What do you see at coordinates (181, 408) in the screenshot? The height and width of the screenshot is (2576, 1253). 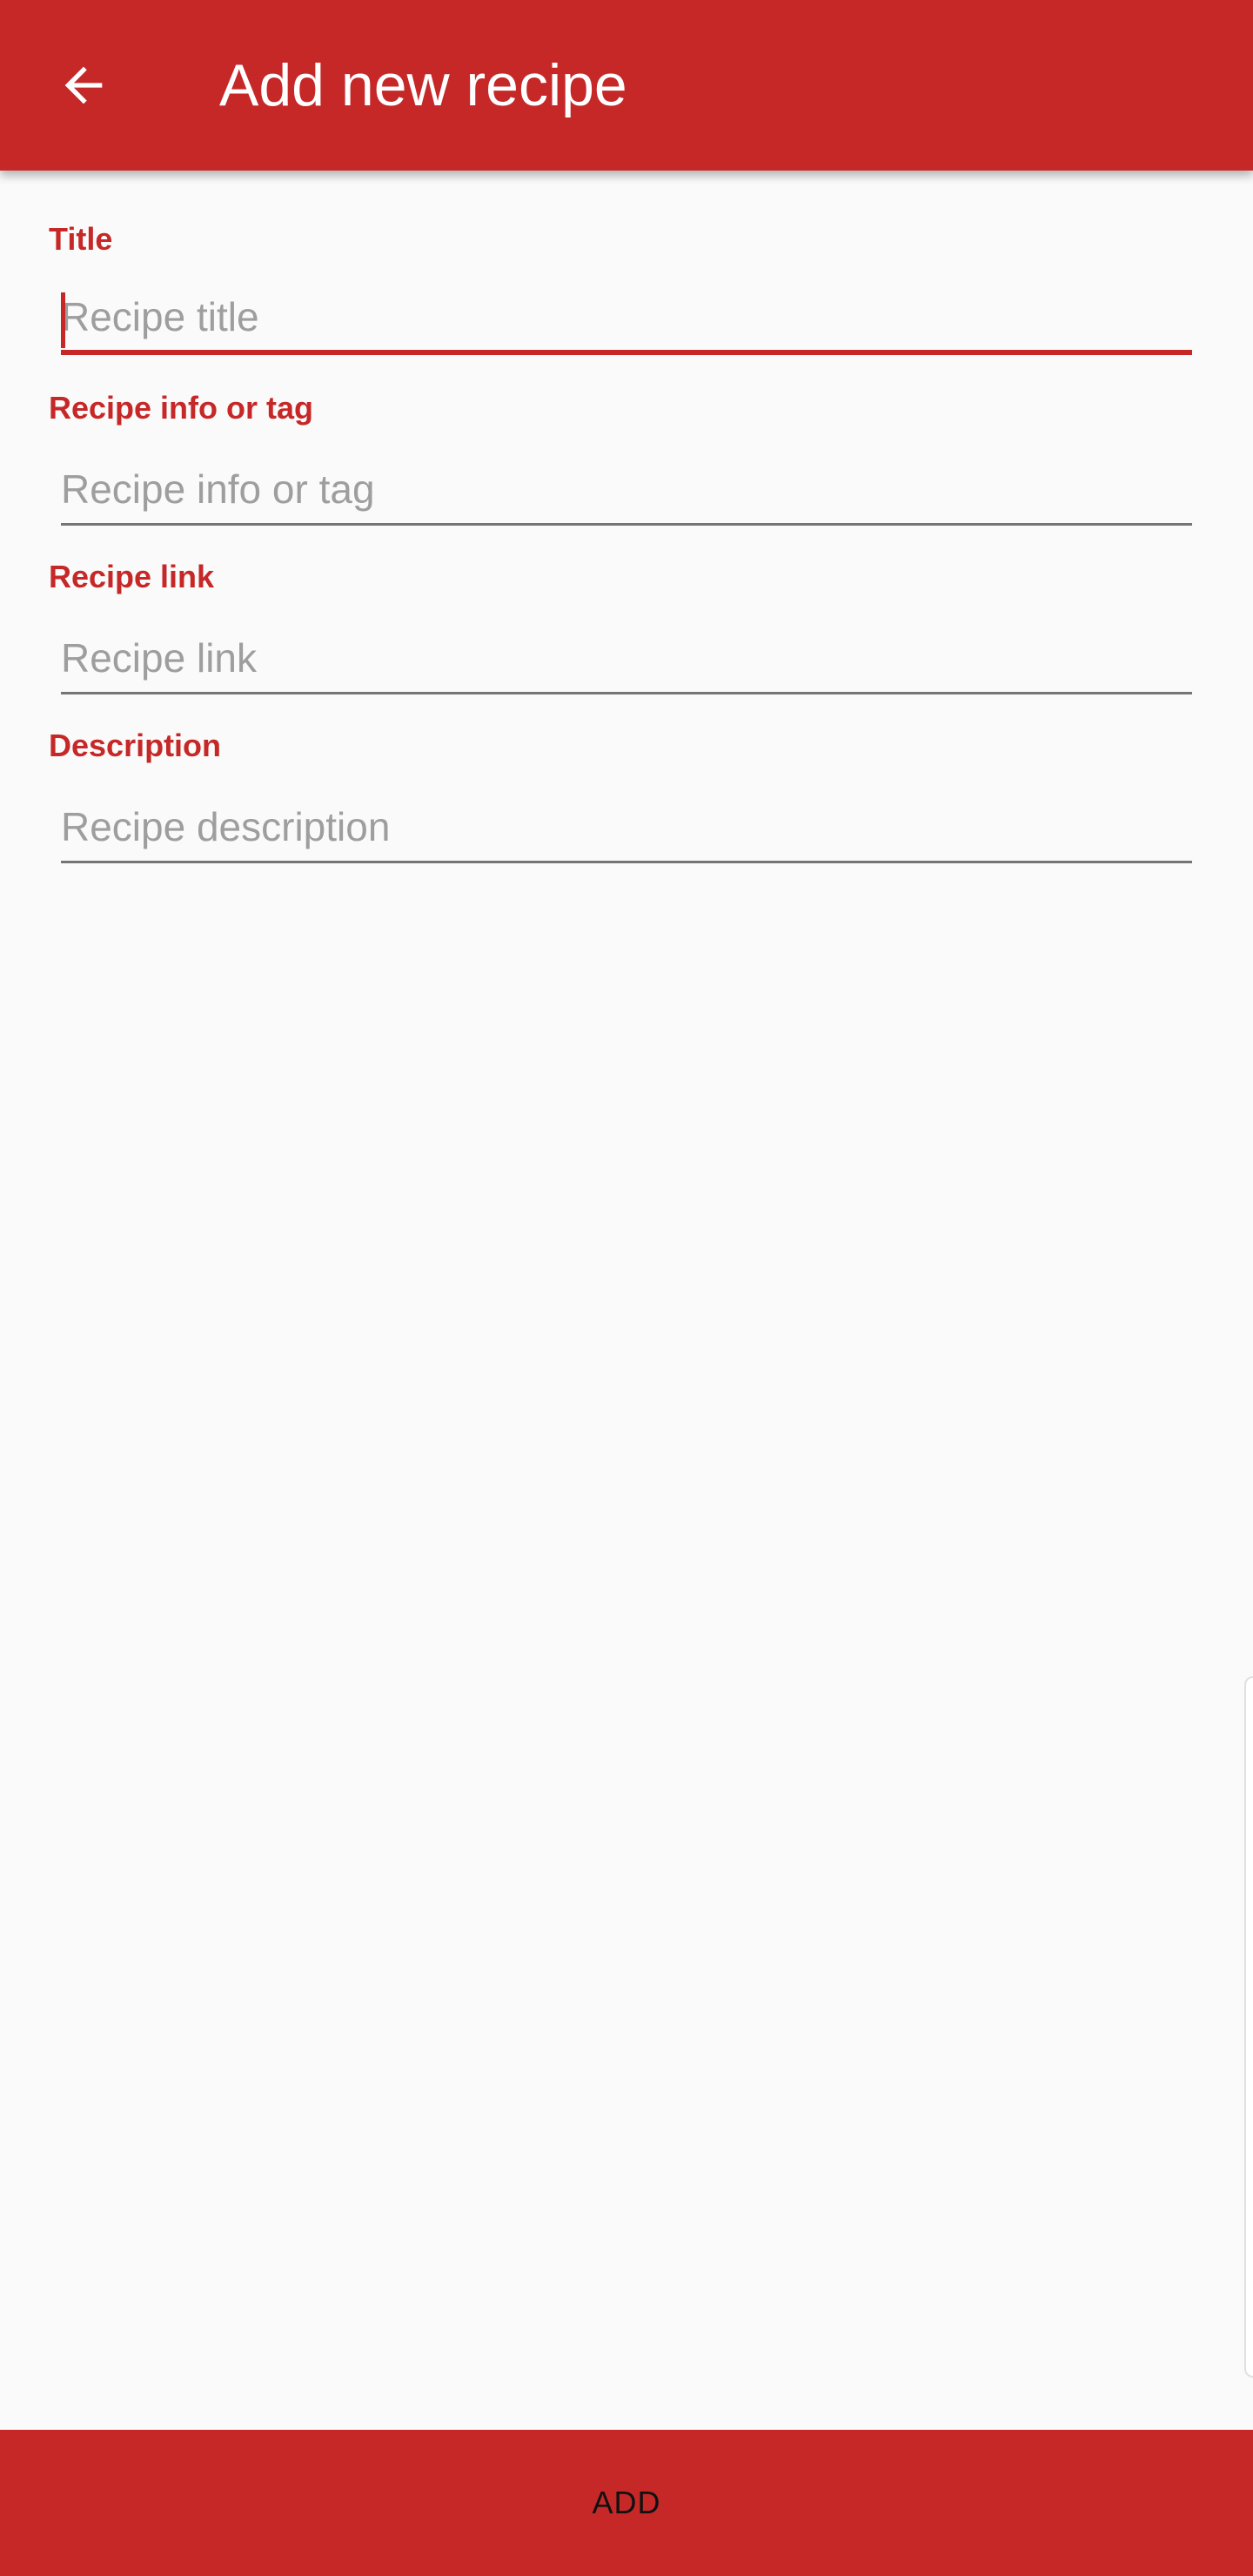 I see `recipe-info-label: Recipe info or tag` at bounding box center [181, 408].